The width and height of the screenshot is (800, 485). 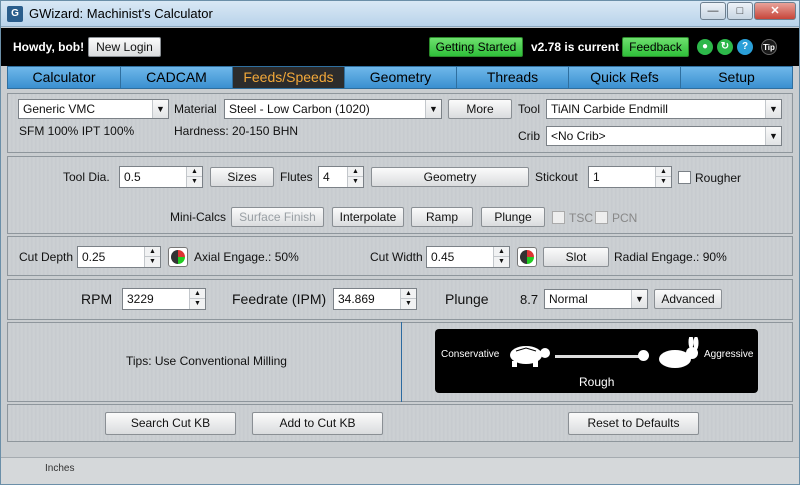 I want to click on tab-threads: Threads, so click(x=513, y=77).